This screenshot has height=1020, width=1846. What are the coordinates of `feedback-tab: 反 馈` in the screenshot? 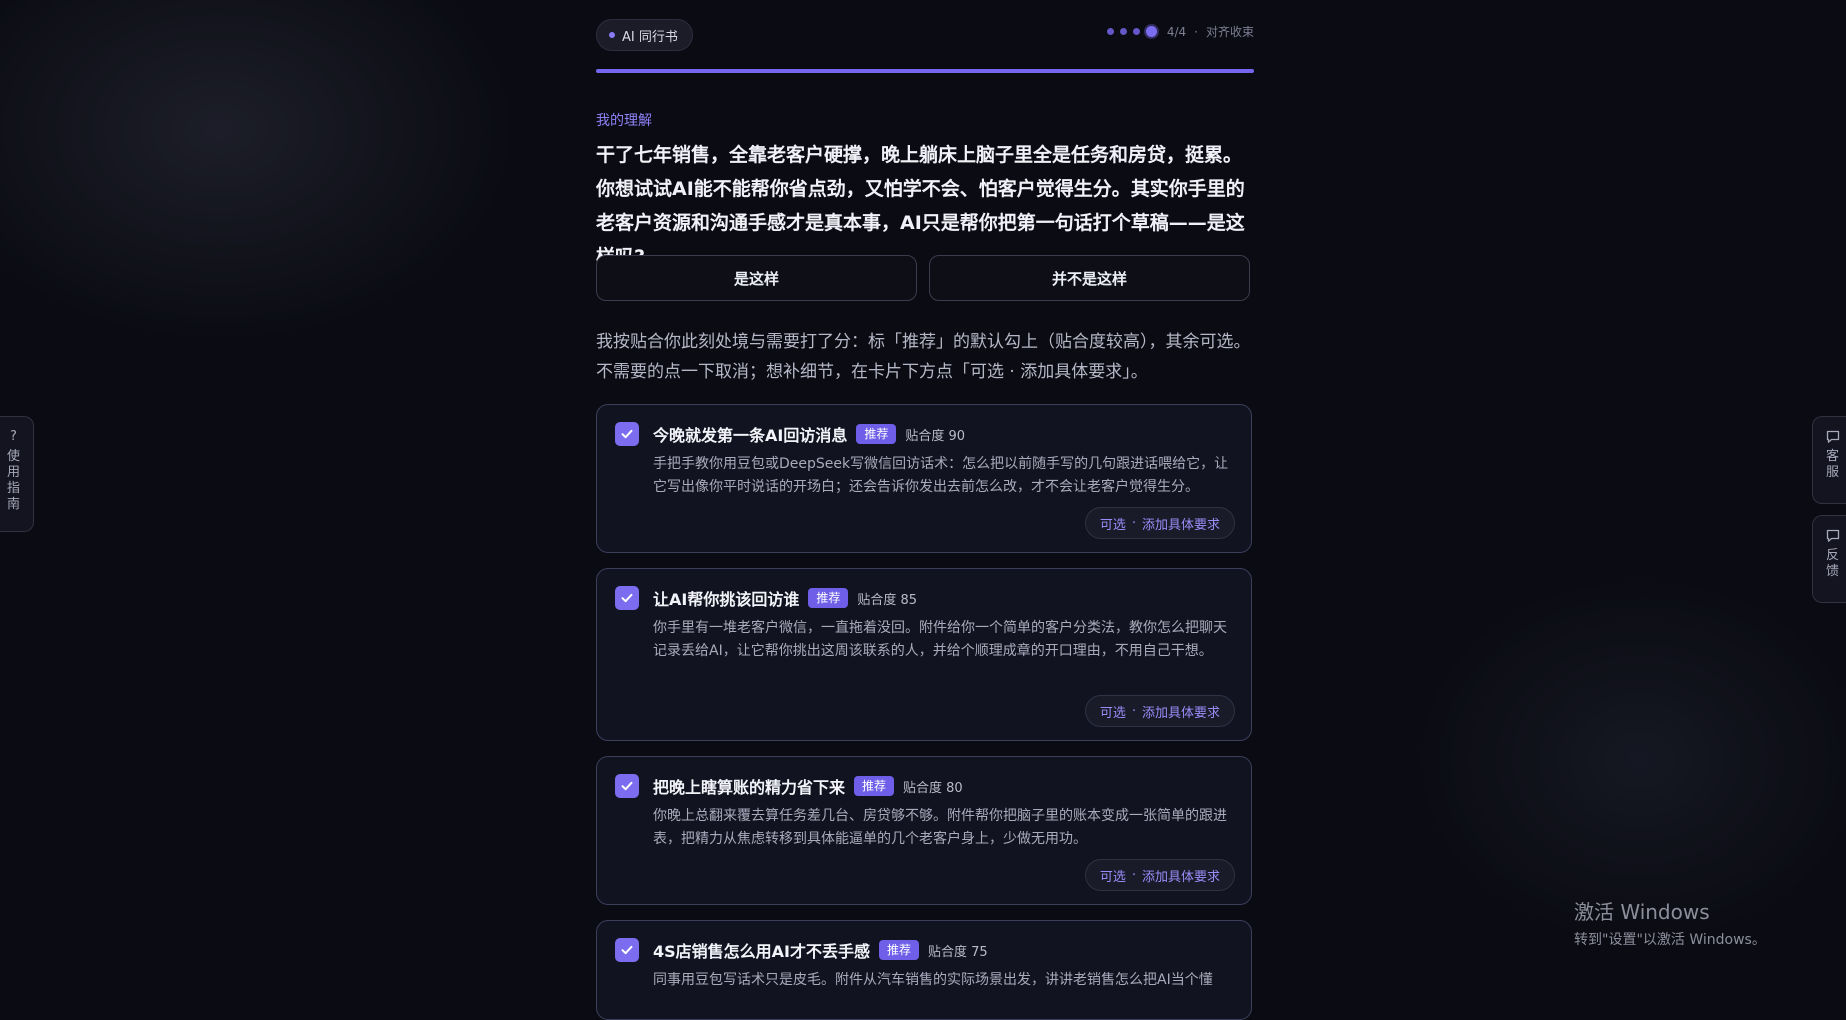 It's located at (1829, 559).